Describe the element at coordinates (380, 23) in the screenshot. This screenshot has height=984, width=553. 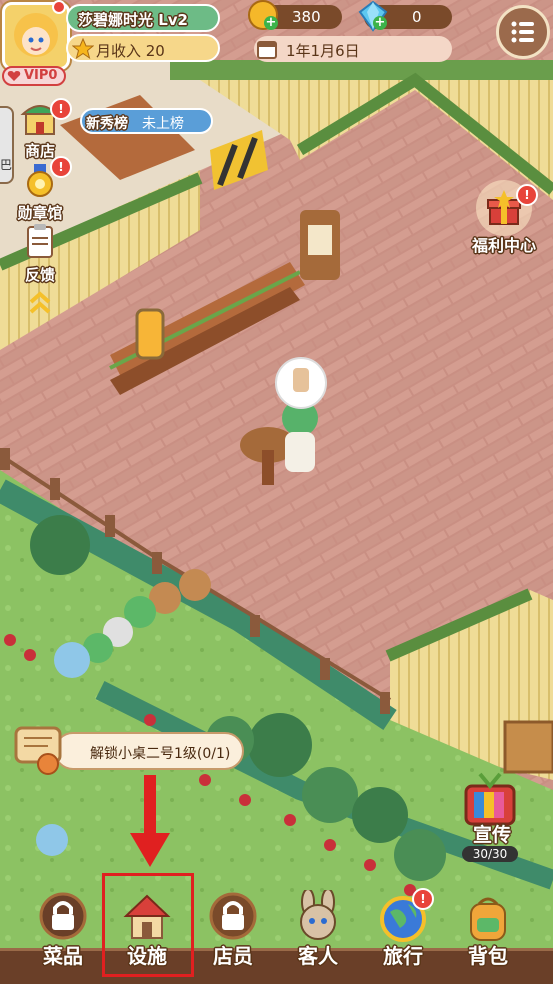
I see `gem-add-icon: +` at that location.